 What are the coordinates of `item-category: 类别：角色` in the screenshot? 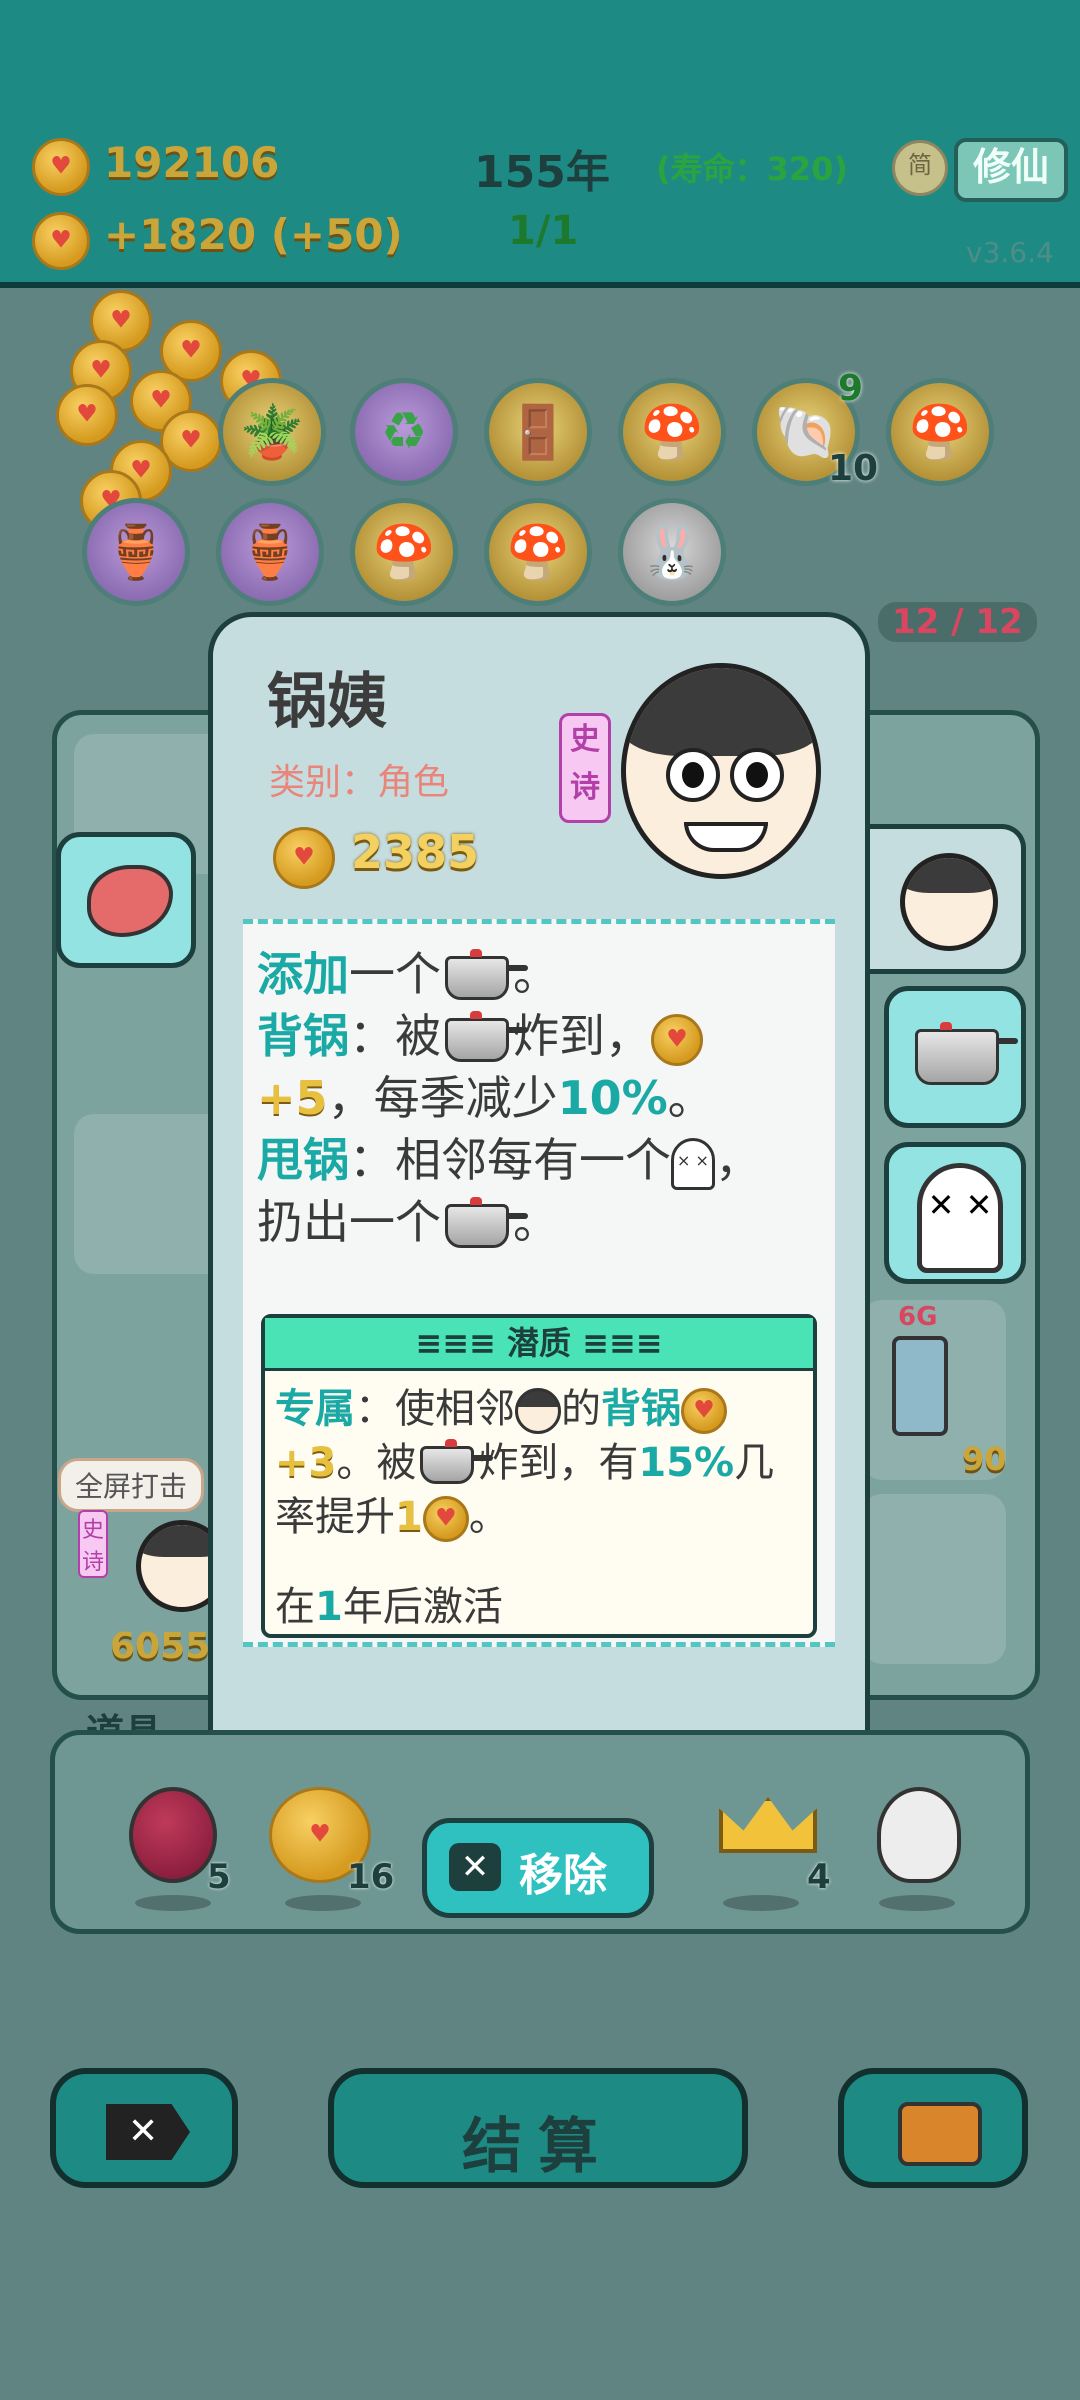 It's located at (359, 782).